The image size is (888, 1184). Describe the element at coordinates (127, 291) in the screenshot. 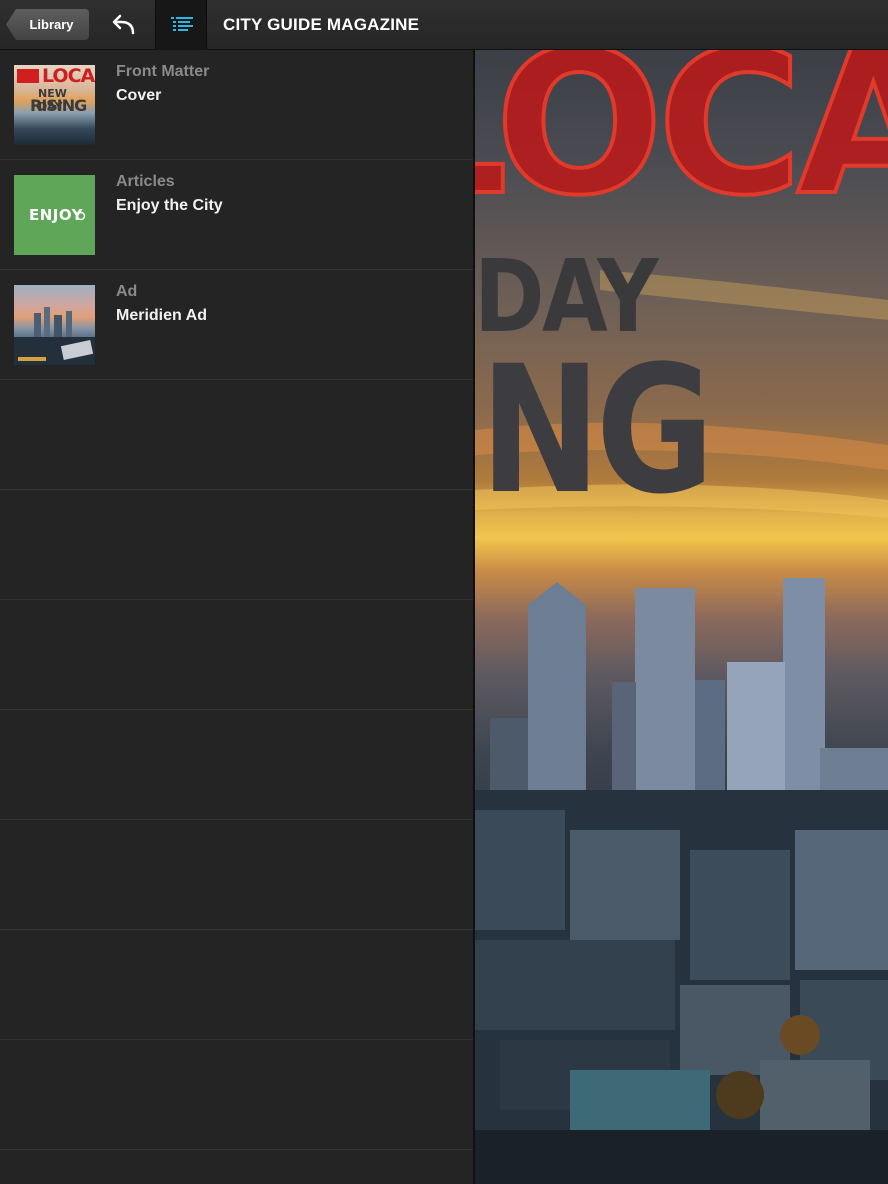

I see `toc-section-label: Ad` at that location.